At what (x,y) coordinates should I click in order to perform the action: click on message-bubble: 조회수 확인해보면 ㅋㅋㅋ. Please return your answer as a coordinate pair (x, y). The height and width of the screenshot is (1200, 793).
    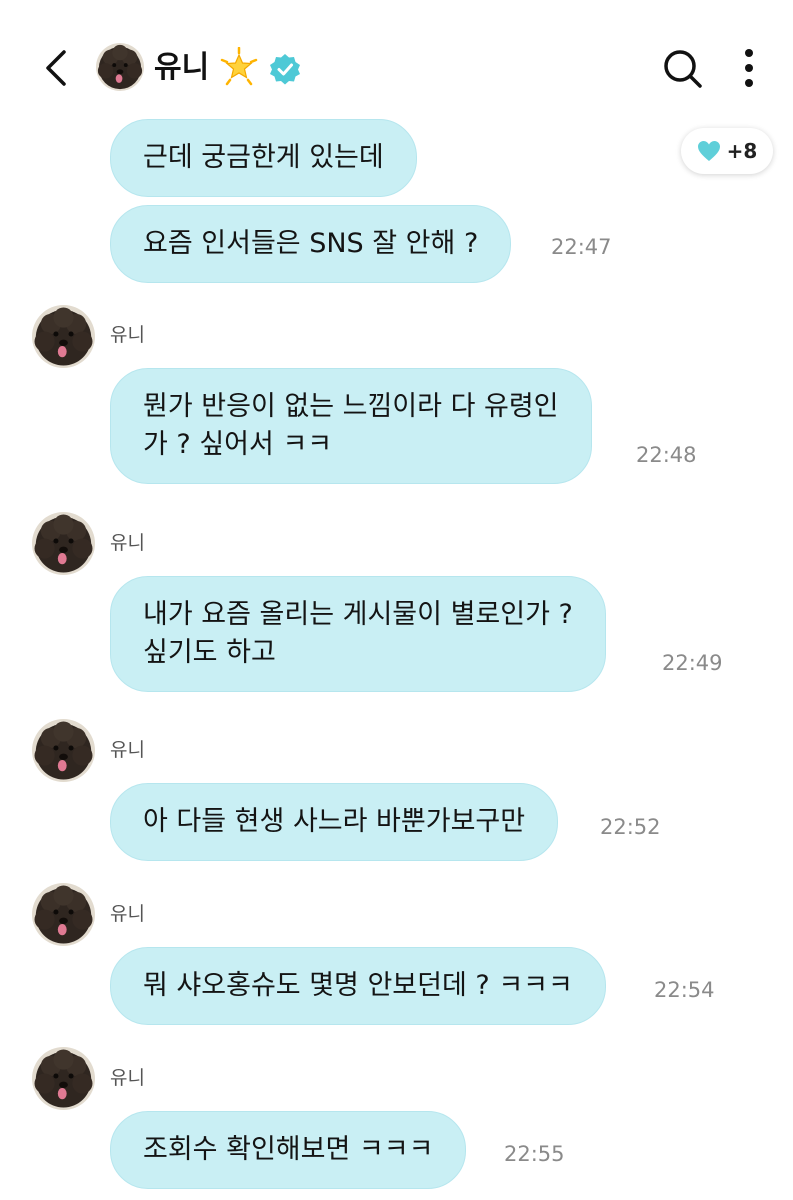
    Looking at the image, I should click on (288, 1150).